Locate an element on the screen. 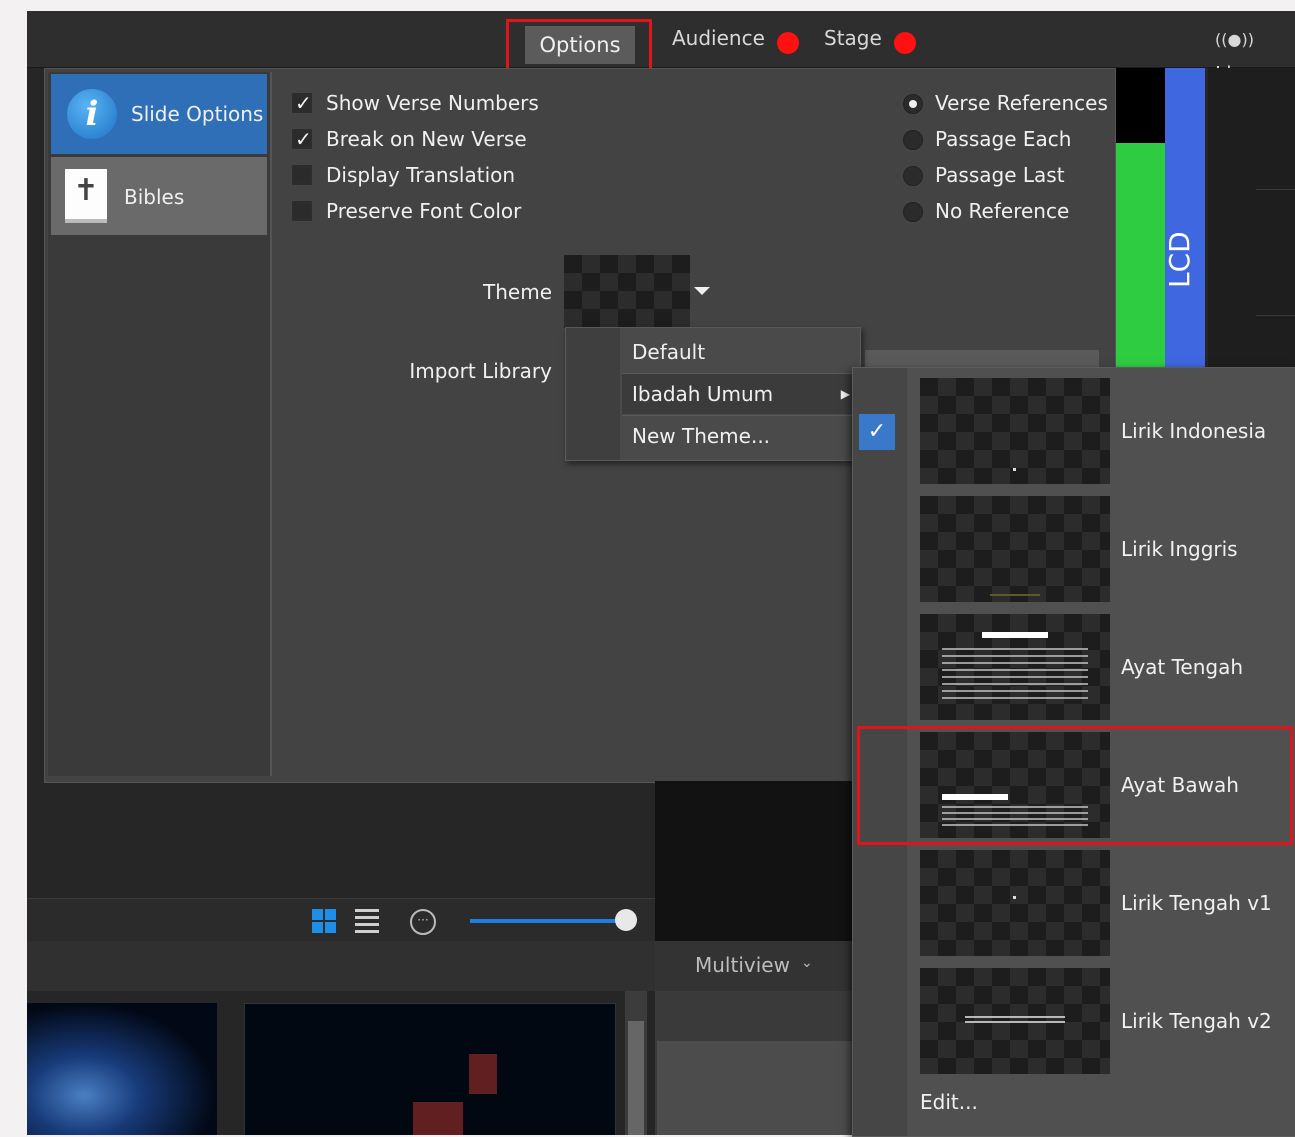 The width and height of the screenshot is (1295, 1137). options-sidebar: i Slide Options ✝ Bibles is located at coordinates (160, 424).